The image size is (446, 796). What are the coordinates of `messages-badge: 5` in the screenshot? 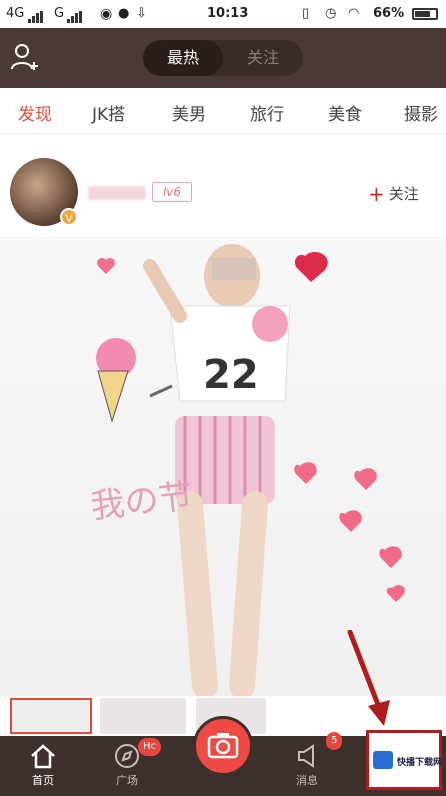 It's located at (334, 741).